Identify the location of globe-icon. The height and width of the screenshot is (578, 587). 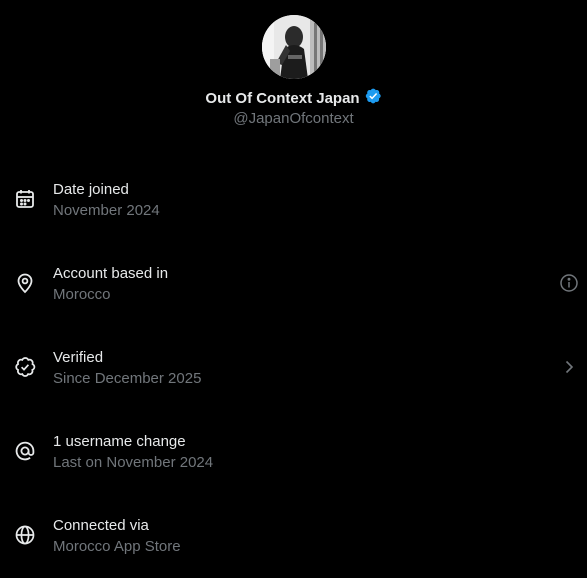
(25, 535).